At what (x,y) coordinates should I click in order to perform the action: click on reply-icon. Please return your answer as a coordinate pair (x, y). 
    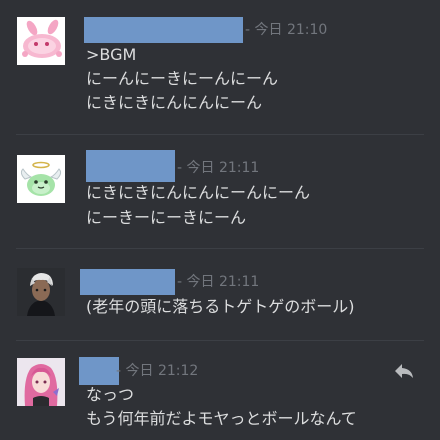
    Looking at the image, I should click on (404, 371).